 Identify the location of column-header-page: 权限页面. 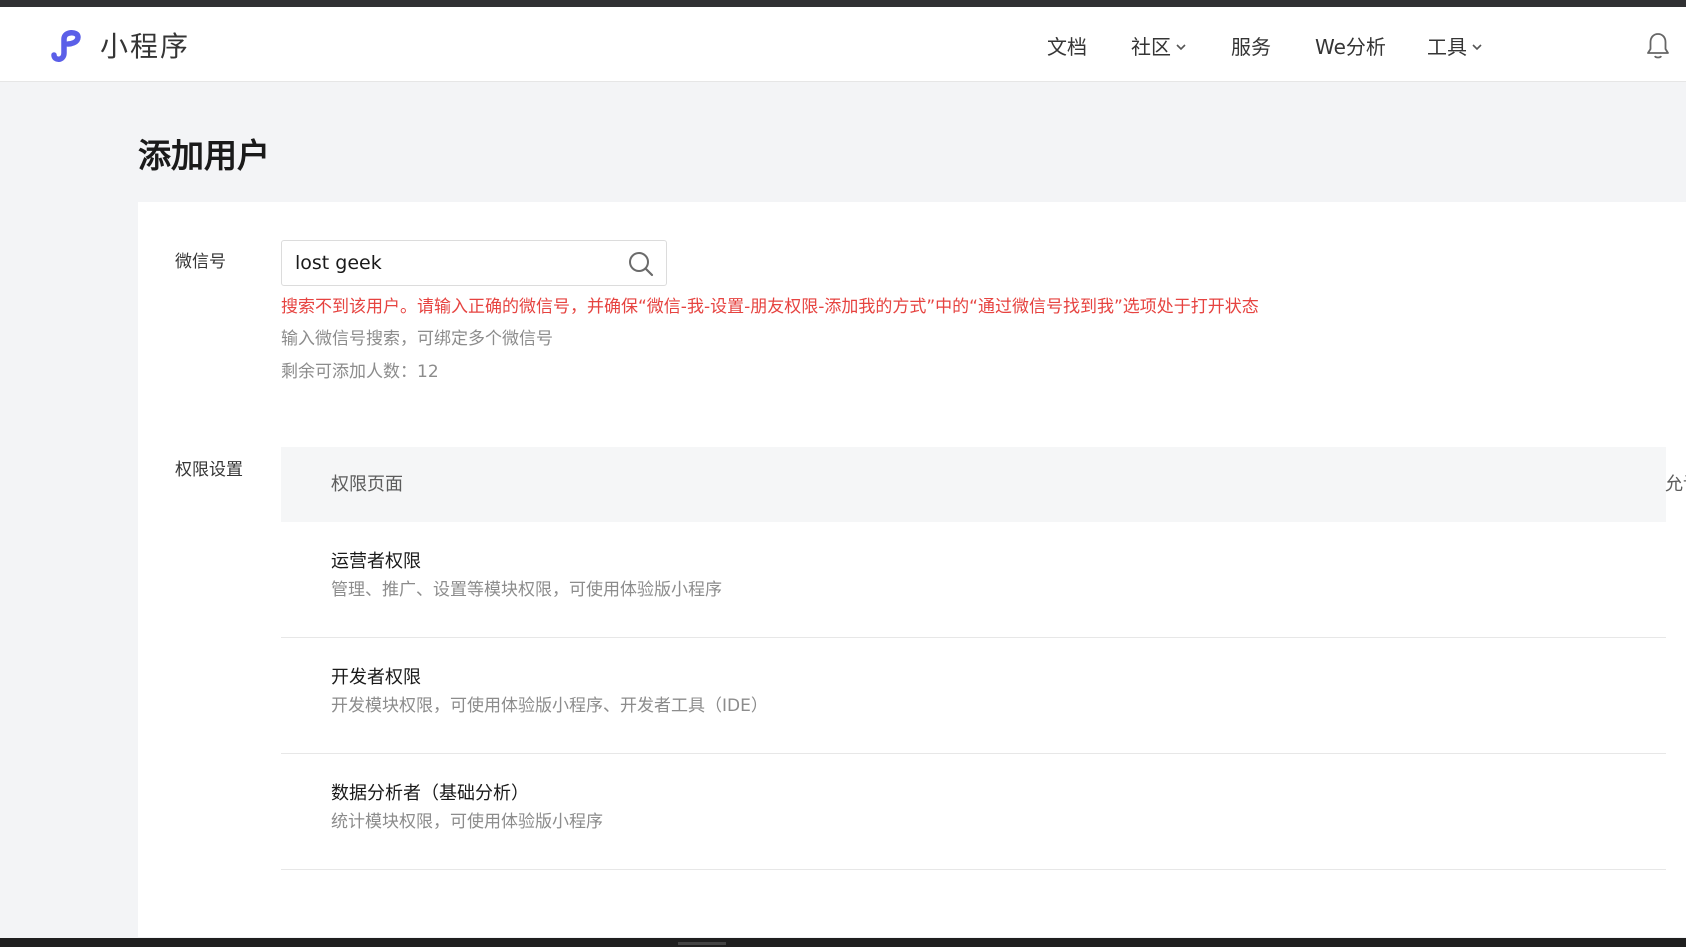
(367, 484).